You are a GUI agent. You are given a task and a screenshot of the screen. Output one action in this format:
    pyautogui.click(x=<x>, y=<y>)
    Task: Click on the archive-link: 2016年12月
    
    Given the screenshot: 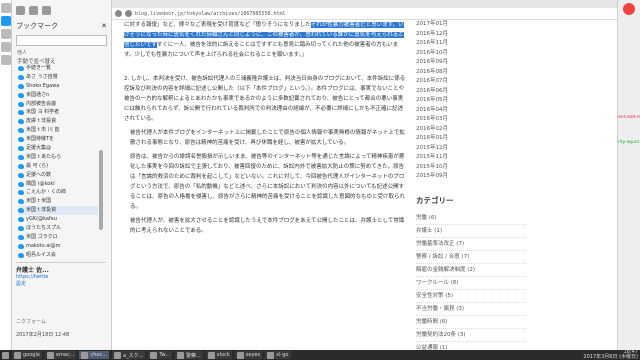 What is the action you would take?
    pyautogui.click(x=471, y=35)
    